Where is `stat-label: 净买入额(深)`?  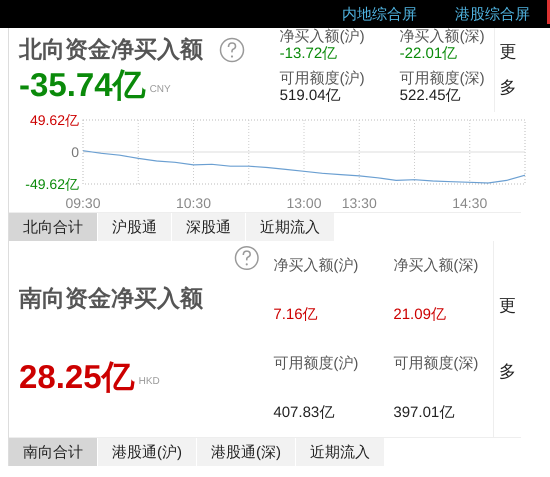 stat-label: 净买入额(深) is located at coordinates (436, 265).